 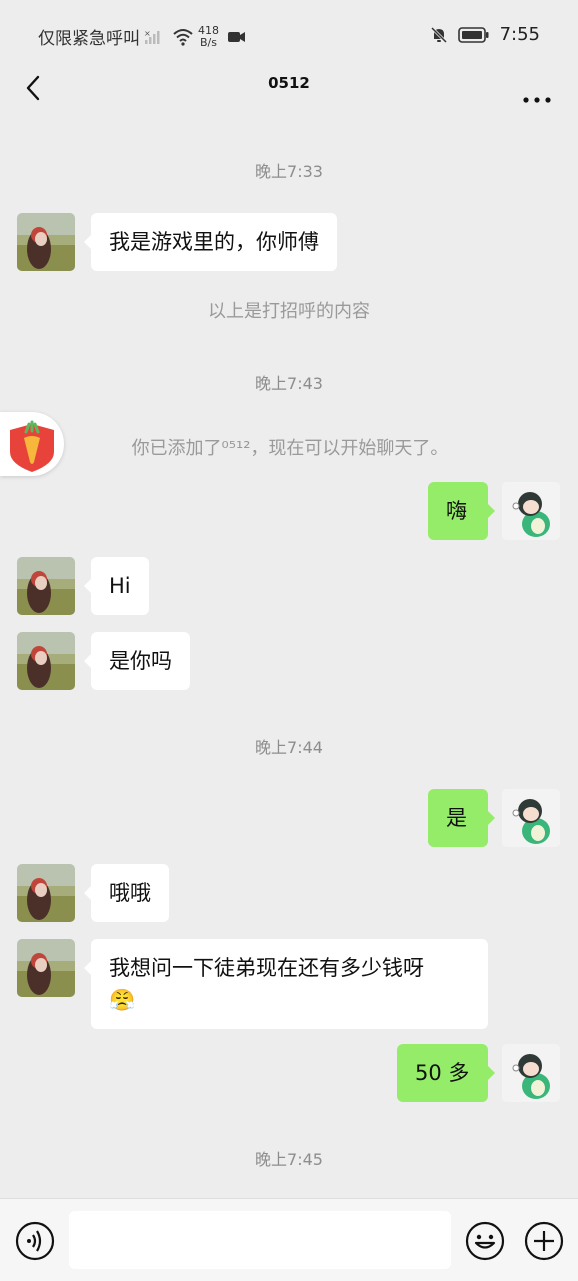 I want to click on net-speed: 418 B/s, so click(x=208, y=36).